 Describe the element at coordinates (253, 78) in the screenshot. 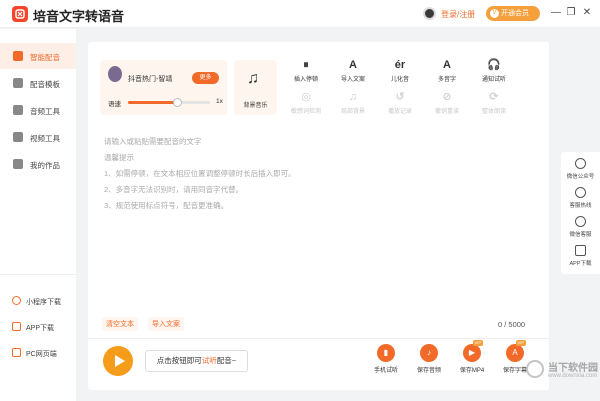

I see `music-note-icon: ♫` at that location.